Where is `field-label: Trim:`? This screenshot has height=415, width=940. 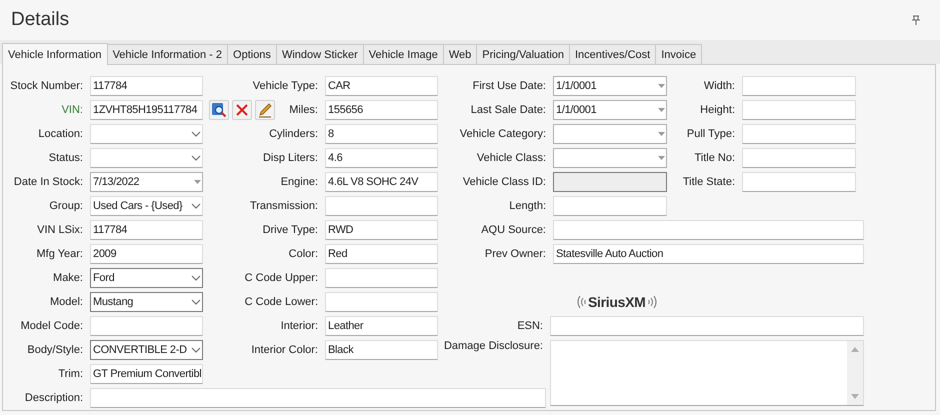
field-label: Trim: is located at coordinates (70, 374).